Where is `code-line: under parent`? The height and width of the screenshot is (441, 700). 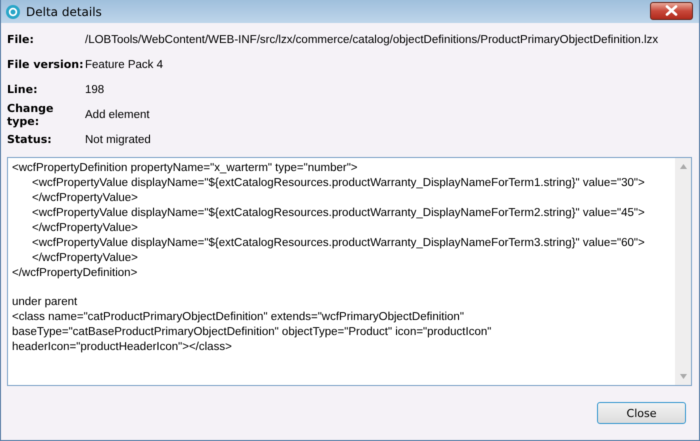
code-line: under parent is located at coordinates (45, 302).